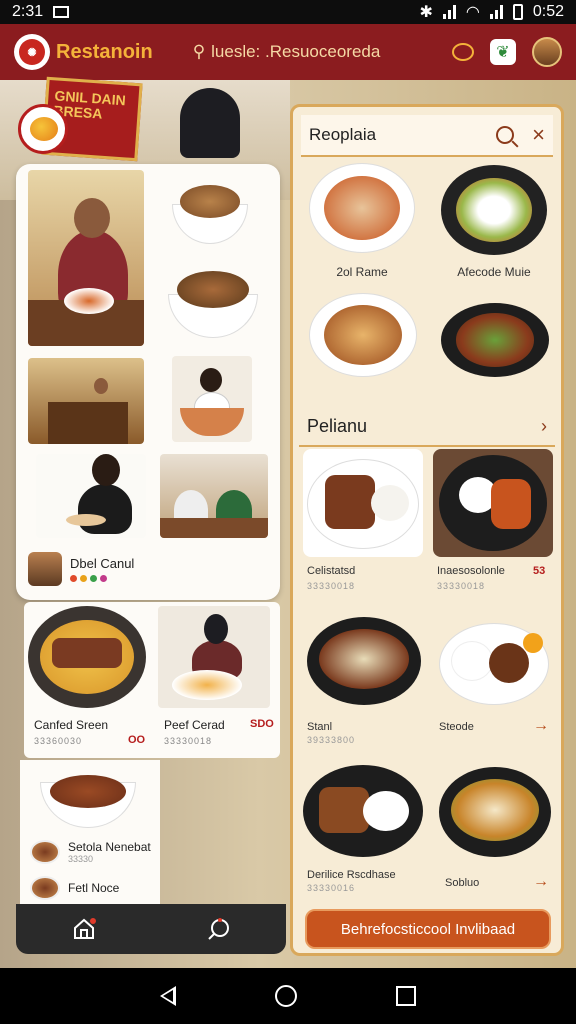 The width and height of the screenshot is (576, 1024). Describe the element at coordinates (87, 657) in the screenshot. I see `grilled-meat-pan-photo` at that location.